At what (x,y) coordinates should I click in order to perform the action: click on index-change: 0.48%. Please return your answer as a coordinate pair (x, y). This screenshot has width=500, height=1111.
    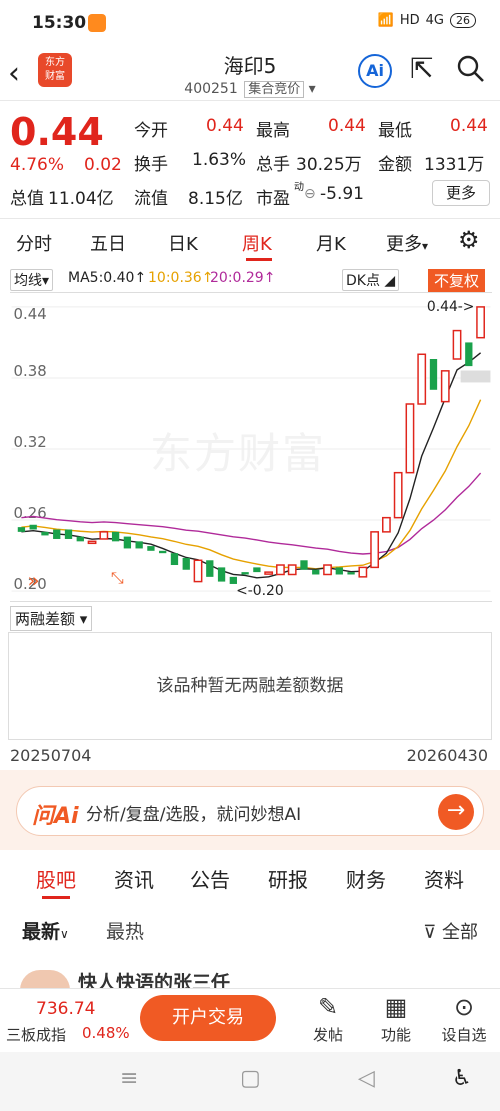
    Looking at the image, I should click on (106, 1033).